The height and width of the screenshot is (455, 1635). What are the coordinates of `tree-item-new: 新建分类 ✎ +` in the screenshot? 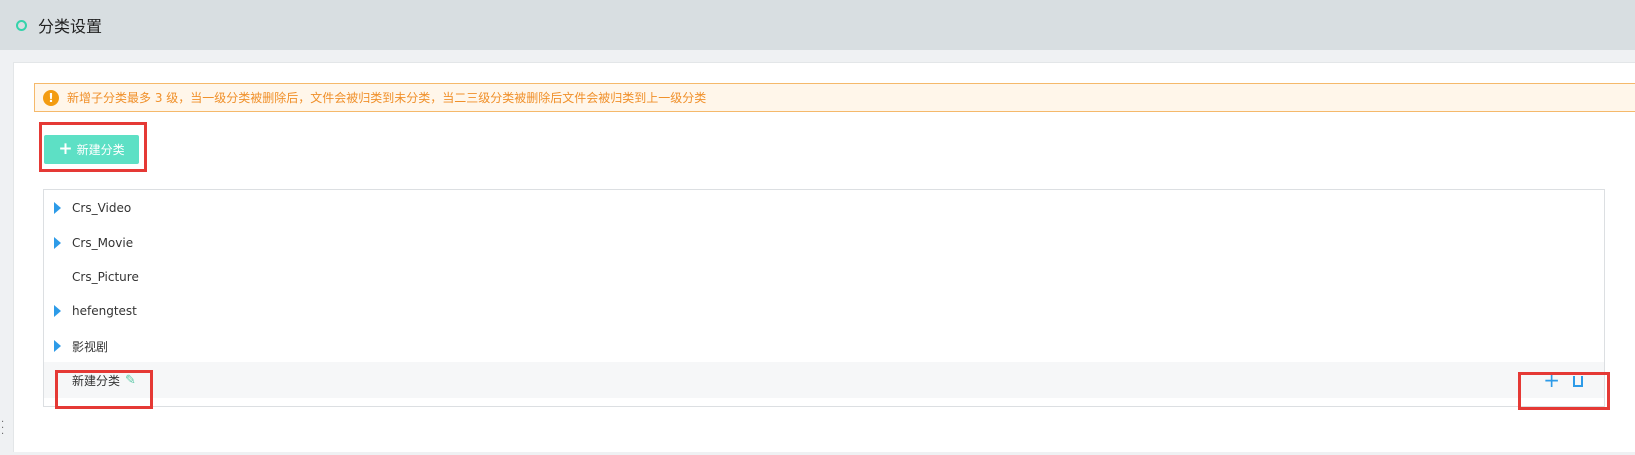 It's located at (824, 380).